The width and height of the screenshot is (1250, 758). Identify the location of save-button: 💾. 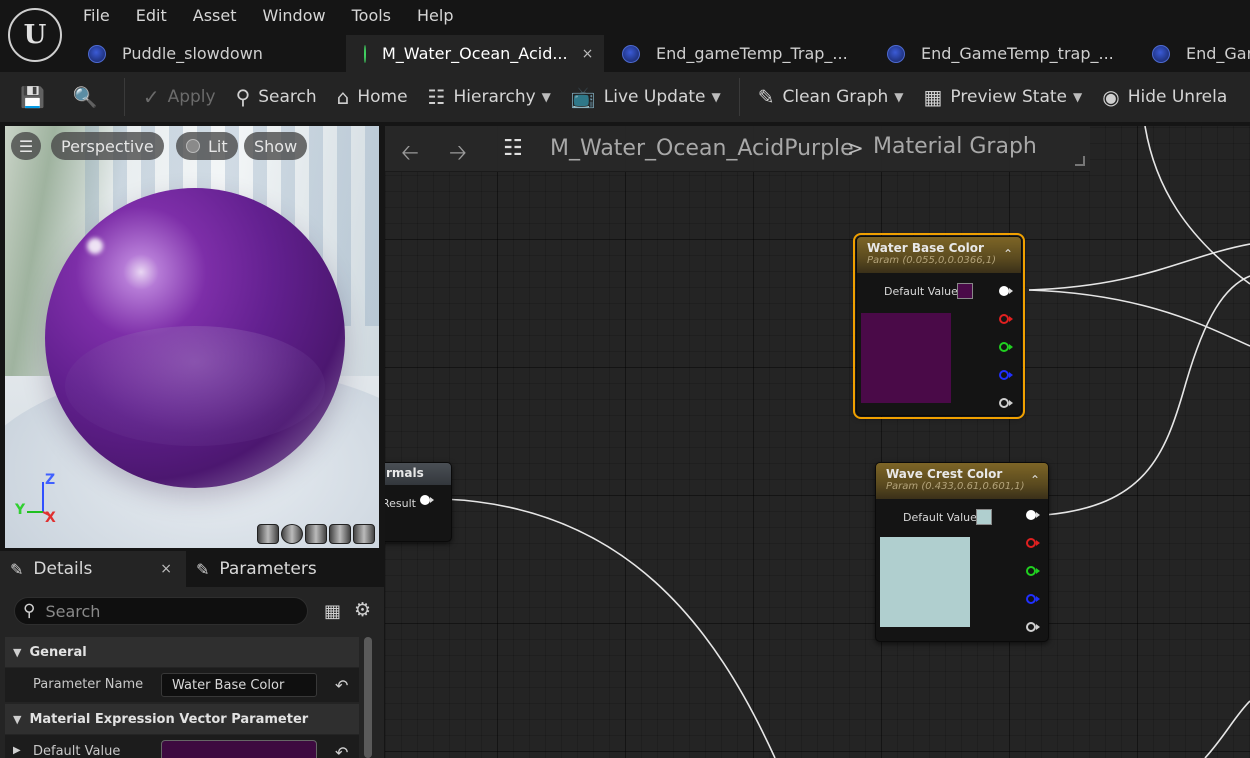
(31, 97).